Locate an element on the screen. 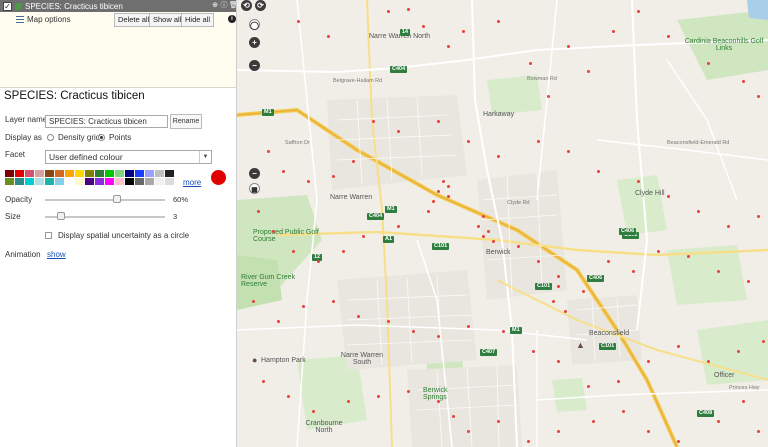 The height and width of the screenshot is (447, 768). opacity-slider-handle is located at coordinates (117, 199).